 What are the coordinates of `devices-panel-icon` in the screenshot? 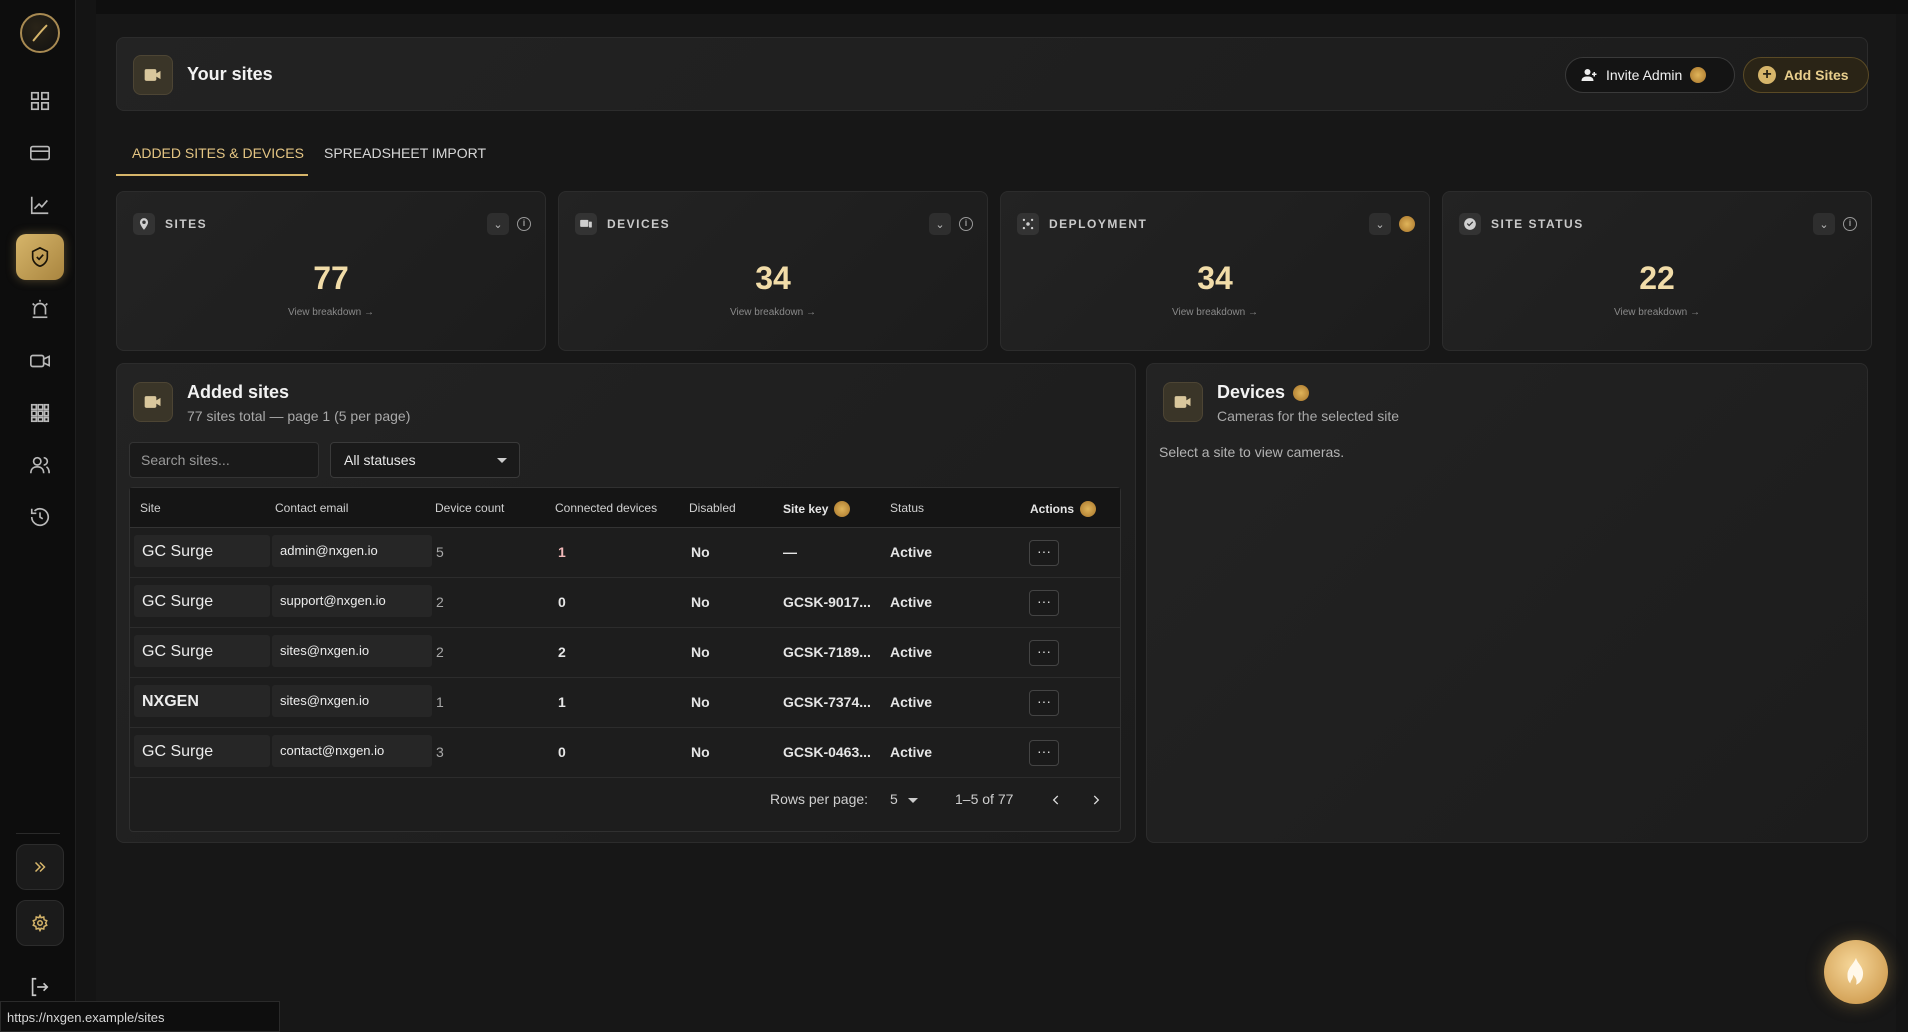 It's located at (1183, 402).